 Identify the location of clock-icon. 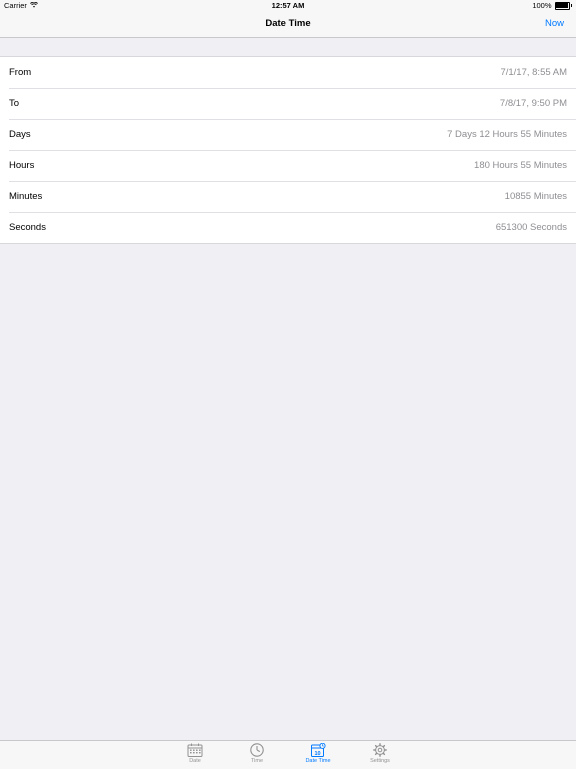
(257, 750).